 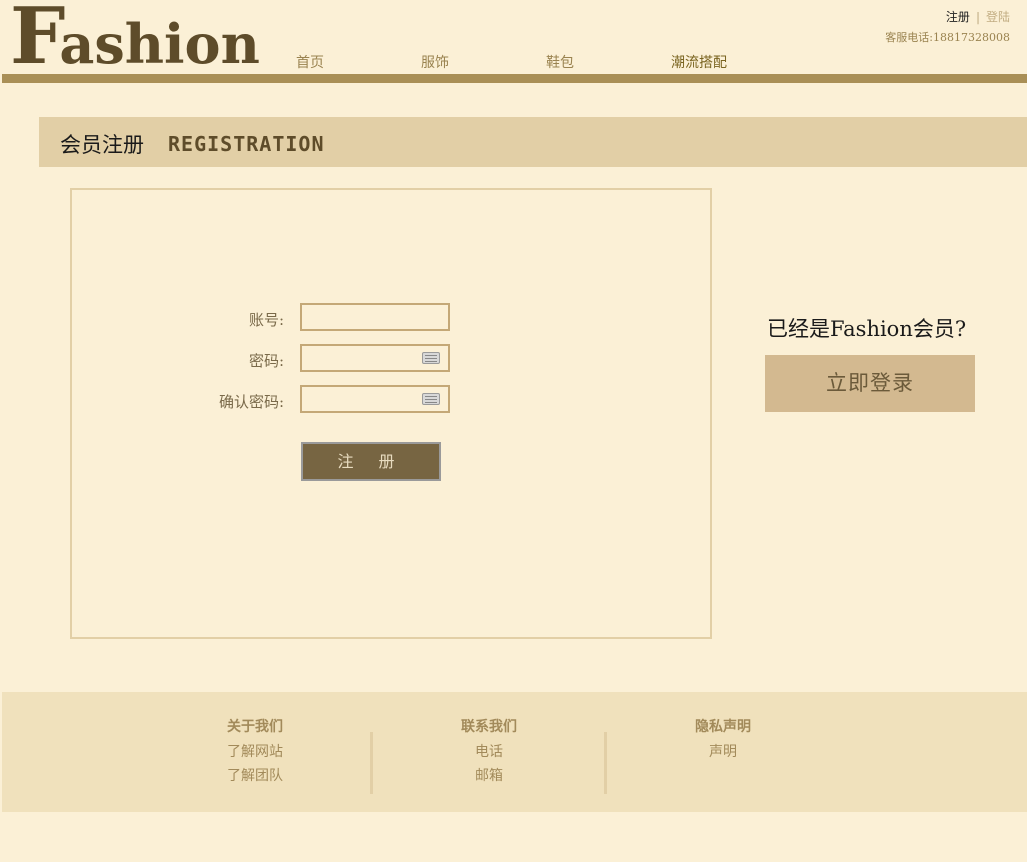 I want to click on site-footer: 关于我们 了解网站 了解团队 联系我们 电话 邮箱 隐私声明 声明, so click(x=514, y=752).